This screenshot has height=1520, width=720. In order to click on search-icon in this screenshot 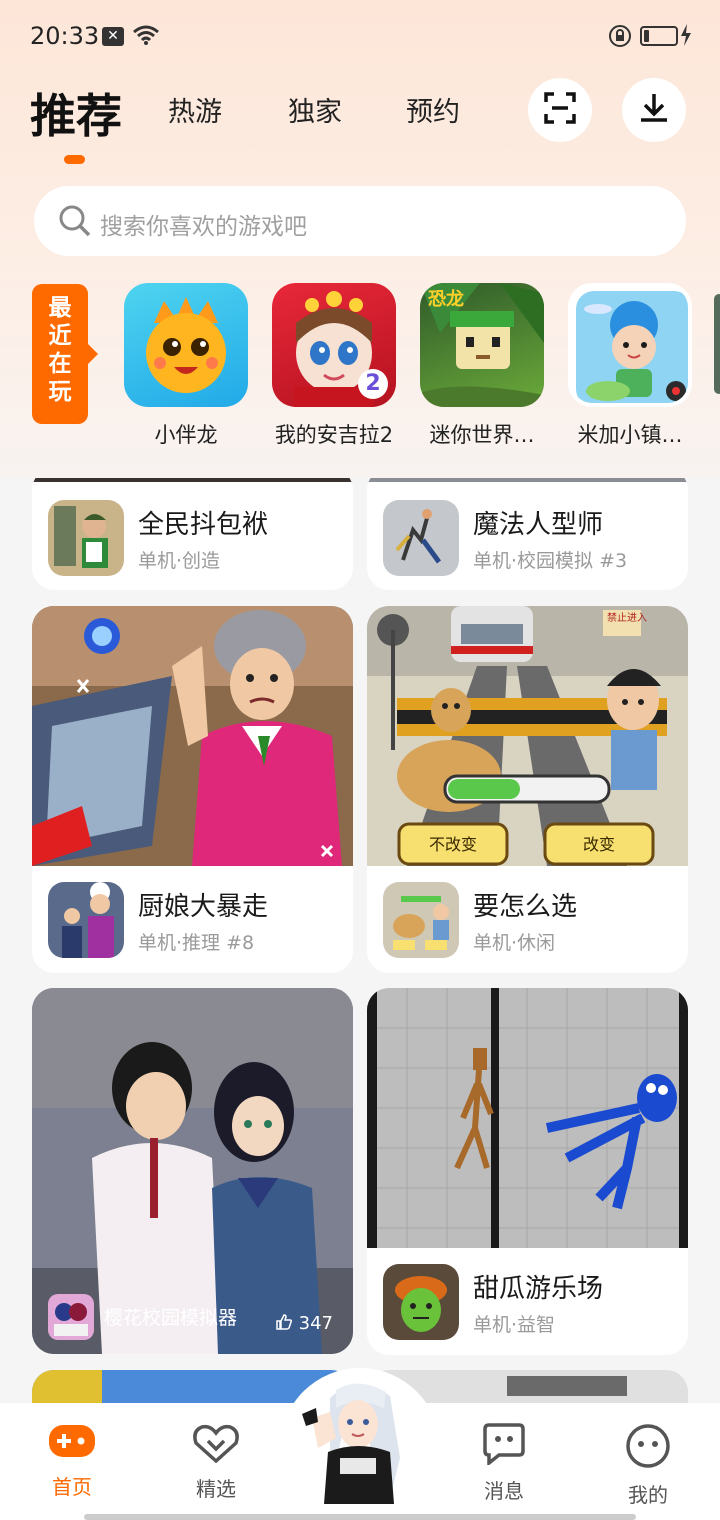, I will do `click(75, 223)`.